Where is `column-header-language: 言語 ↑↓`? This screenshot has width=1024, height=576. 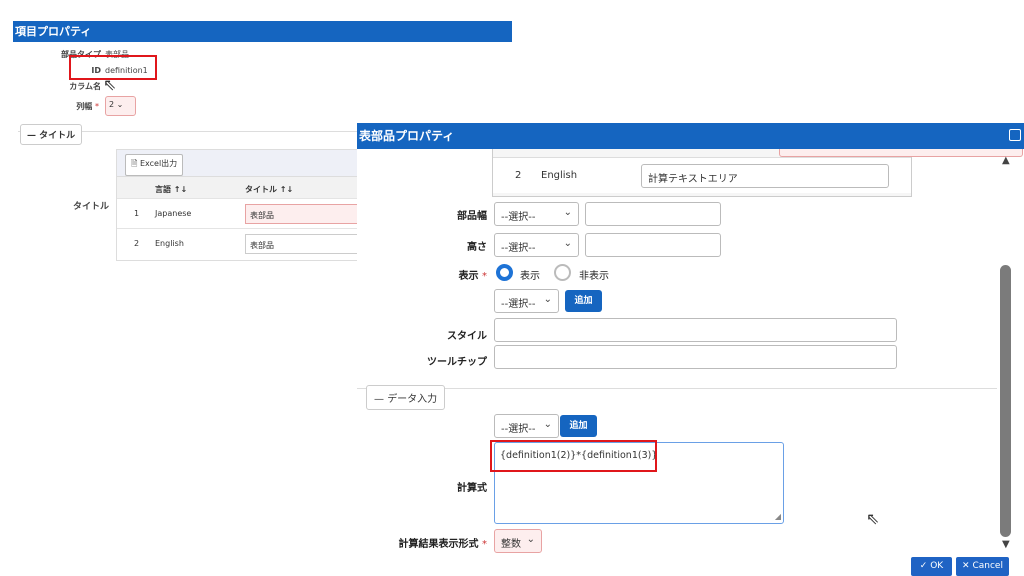
column-header-language: 言語 ↑↓ is located at coordinates (171, 189).